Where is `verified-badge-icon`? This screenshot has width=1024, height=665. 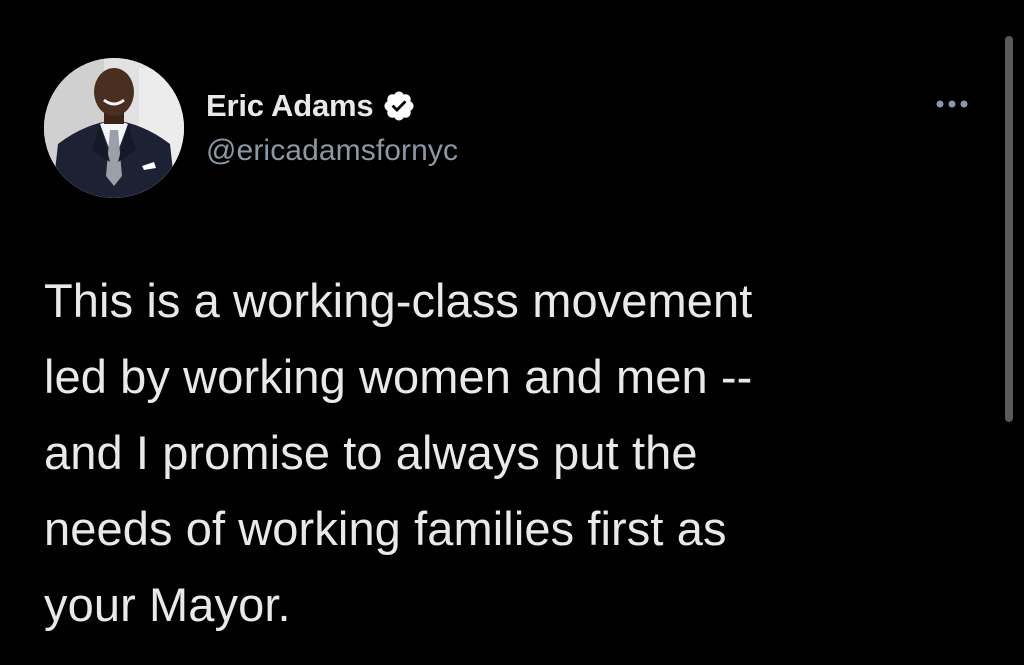 verified-badge-icon is located at coordinates (399, 106).